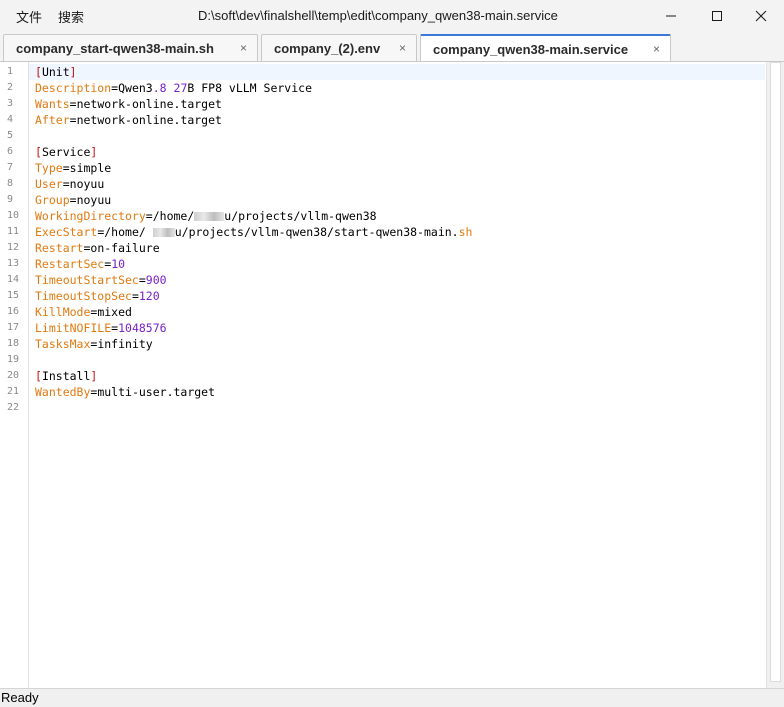 The image size is (784, 707). Describe the element at coordinates (55, 72) in the screenshot. I see `section-name: Unit` at that location.